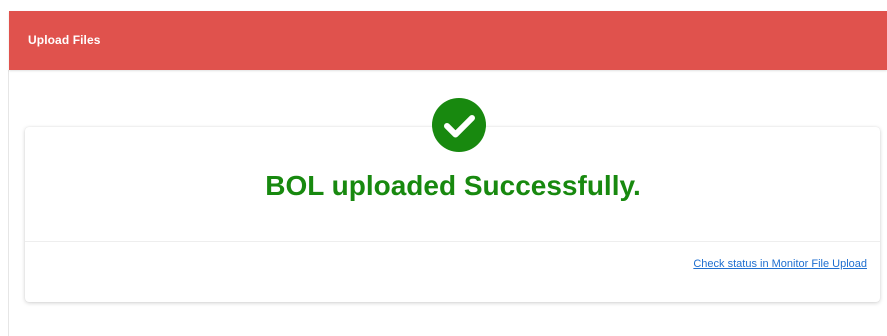 This screenshot has height=336, width=887. Describe the element at coordinates (459, 125) in the screenshot. I see `check-circle-icon` at that location.